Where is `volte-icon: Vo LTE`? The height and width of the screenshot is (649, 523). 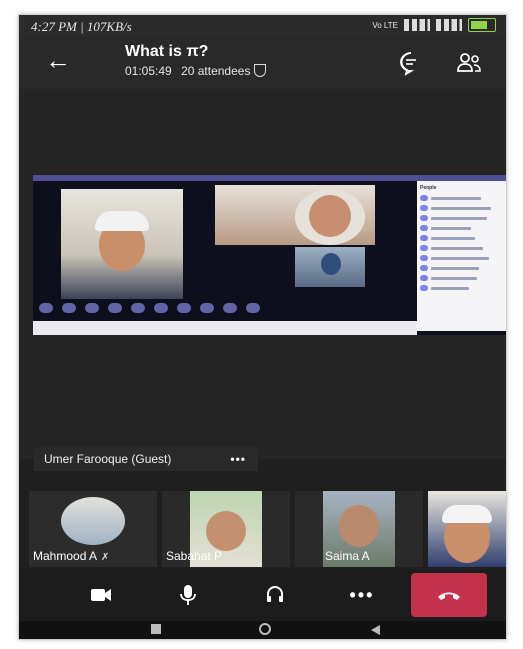 volte-icon: Vo LTE is located at coordinates (385, 25).